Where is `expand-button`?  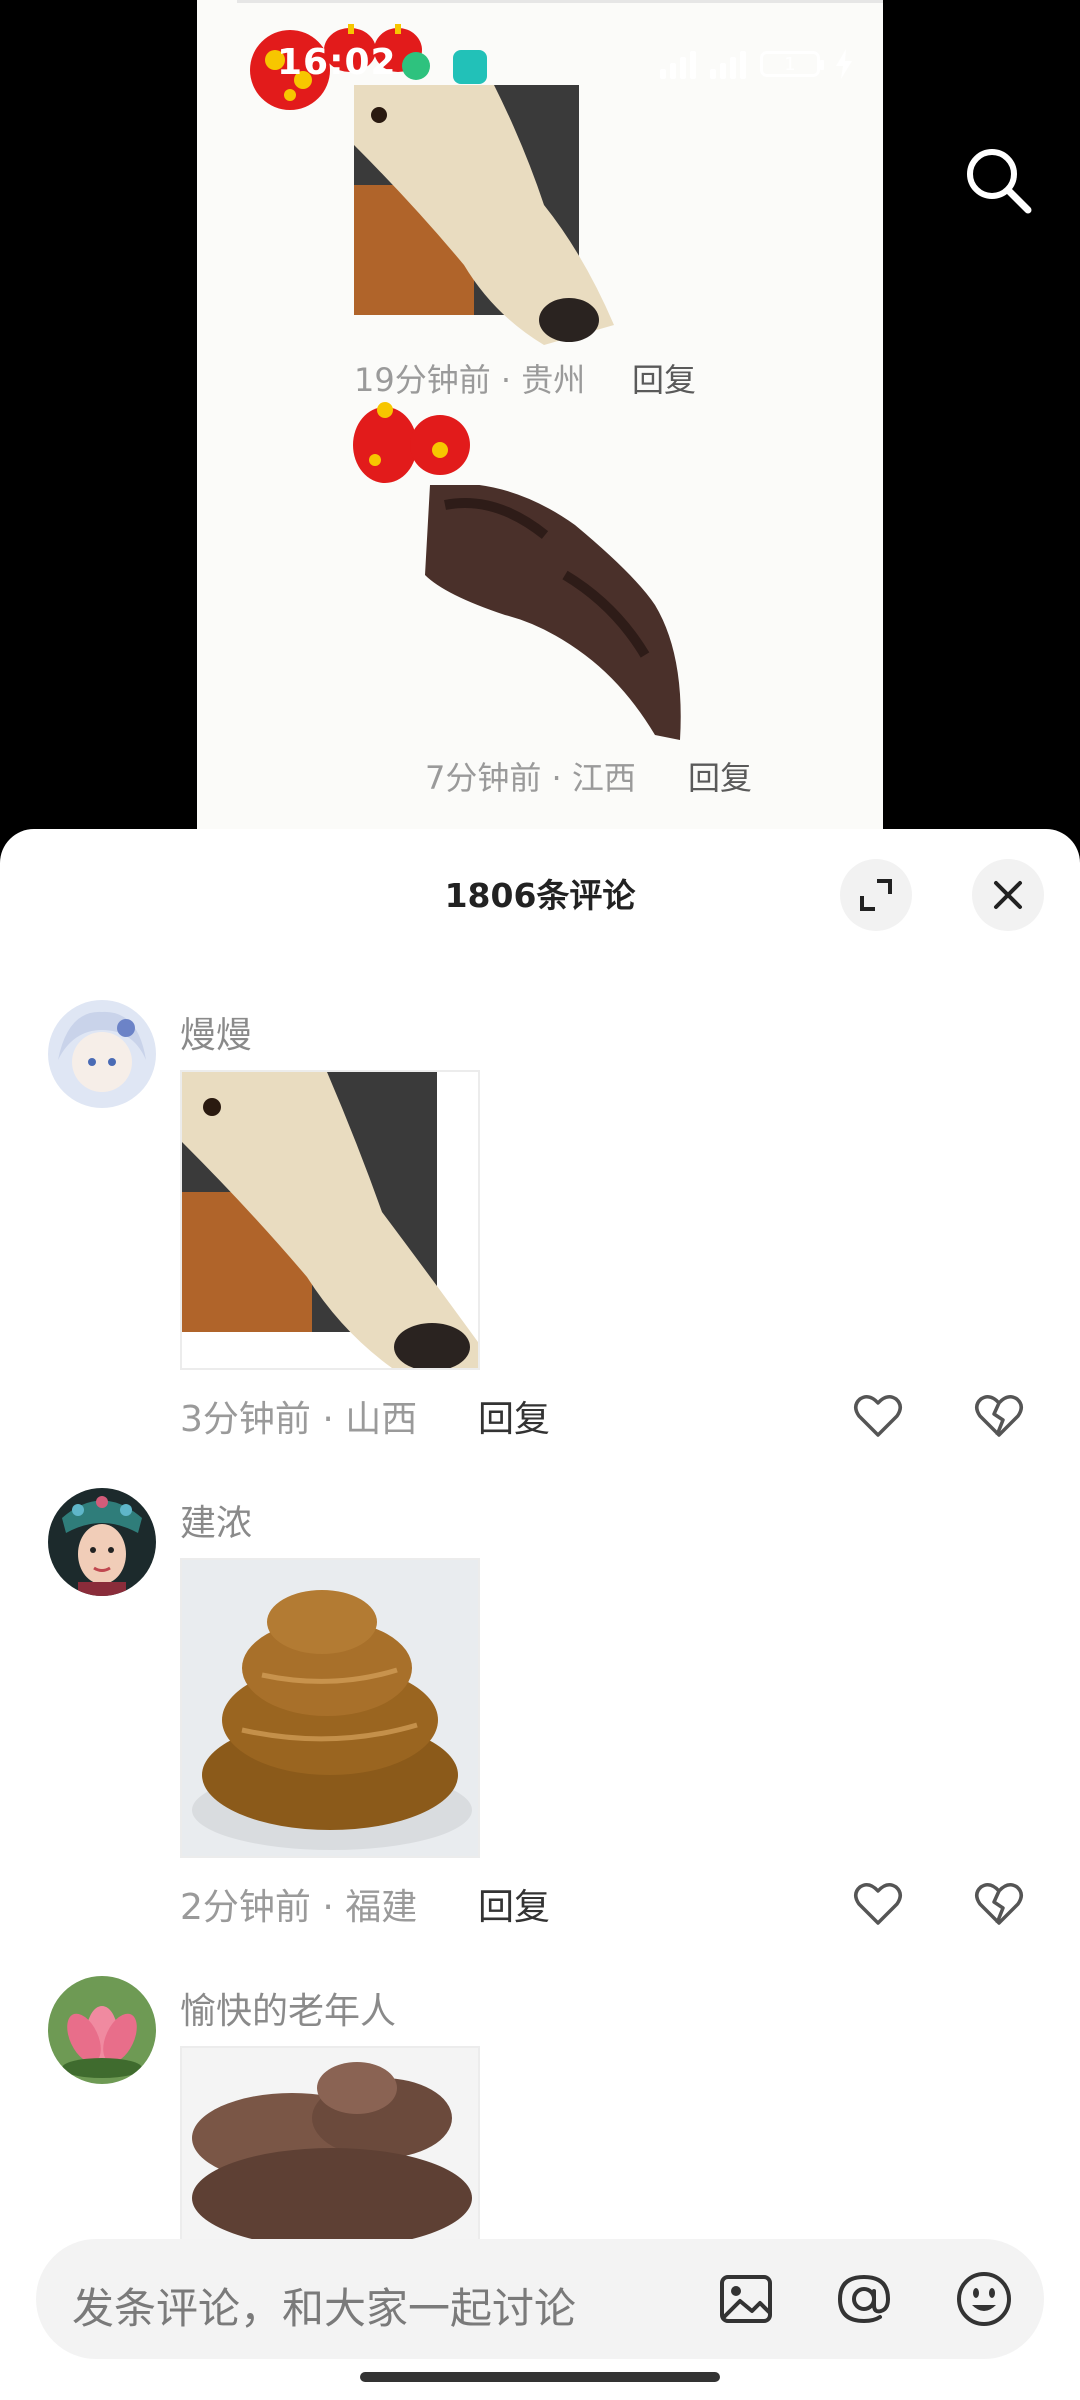 expand-button is located at coordinates (876, 895).